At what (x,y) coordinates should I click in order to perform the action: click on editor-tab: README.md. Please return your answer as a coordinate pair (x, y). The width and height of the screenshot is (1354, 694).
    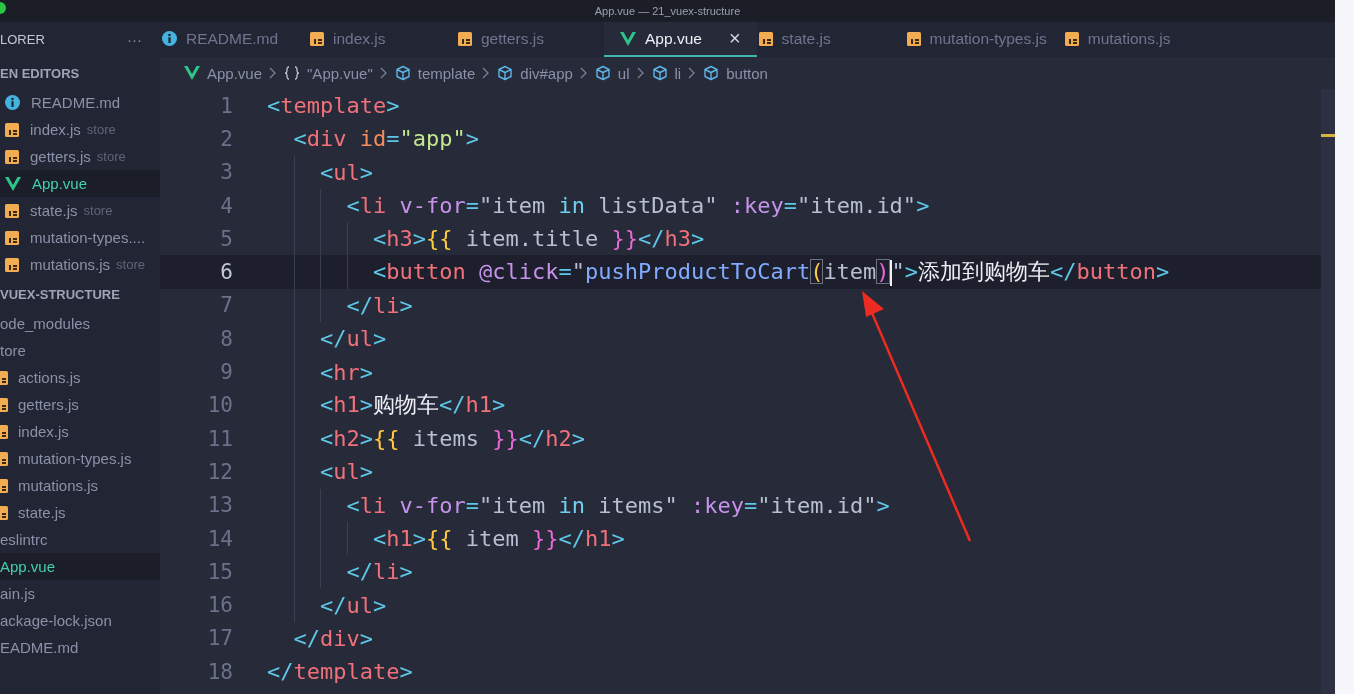
    Looking at the image, I should click on (234, 39).